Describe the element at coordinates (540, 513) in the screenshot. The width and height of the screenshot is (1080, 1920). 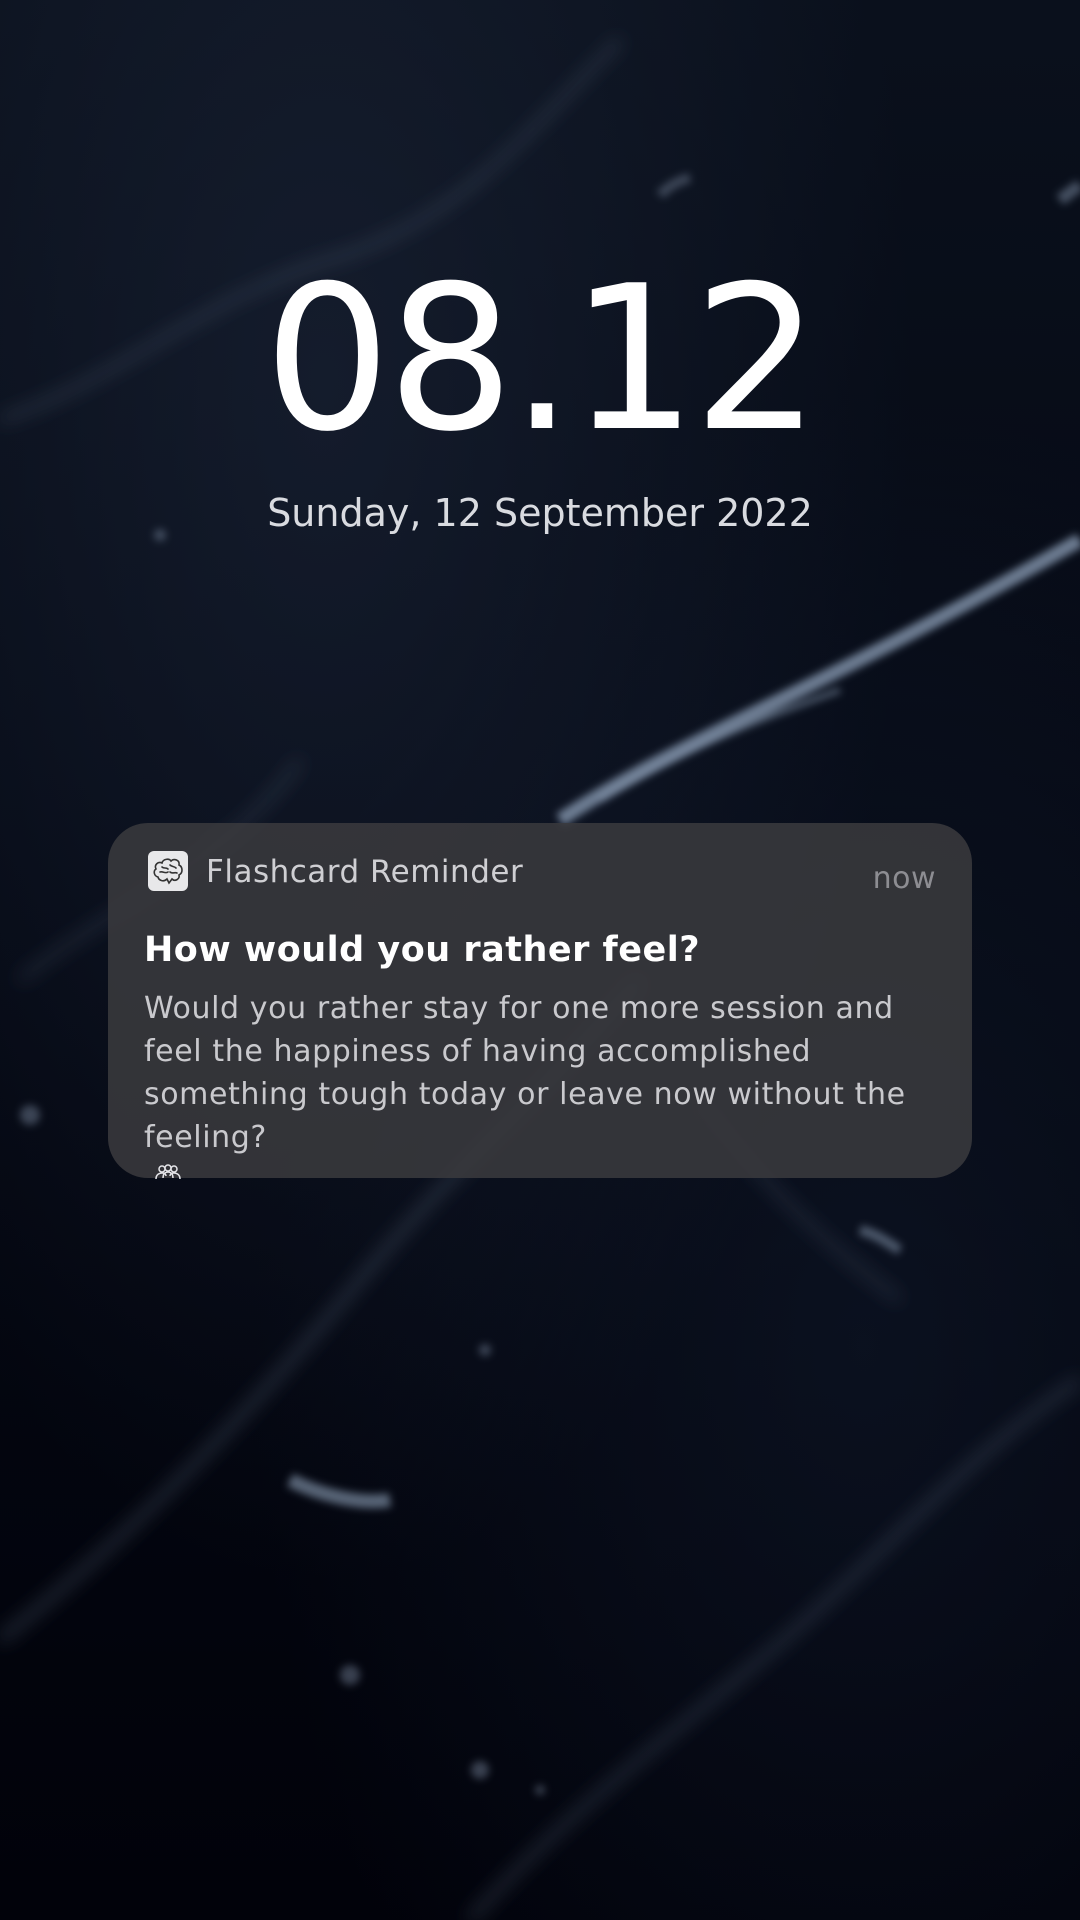
I see `lockscreen-date: Sunday, 12 September 2022` at that location.